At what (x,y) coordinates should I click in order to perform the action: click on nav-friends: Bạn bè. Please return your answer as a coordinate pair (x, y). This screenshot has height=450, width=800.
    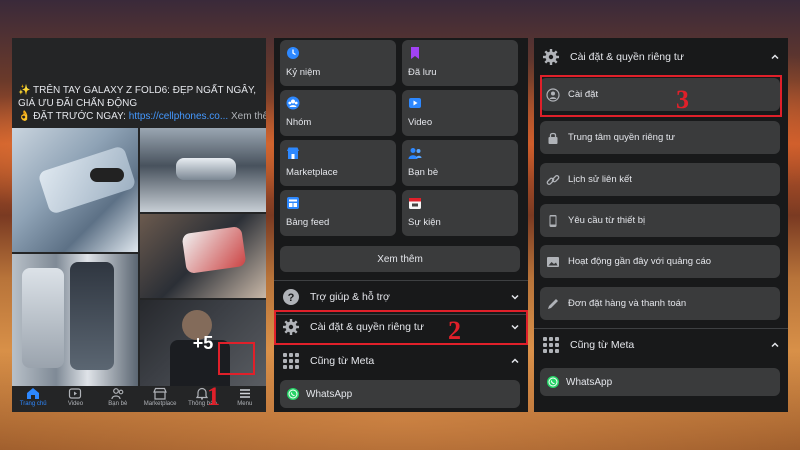
    Looking at the image, I should click on (118, 399).